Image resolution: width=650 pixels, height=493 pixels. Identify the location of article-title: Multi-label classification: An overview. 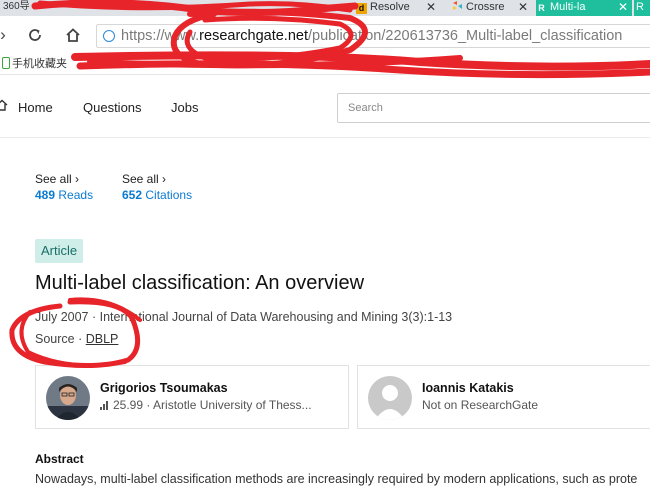
(200, 283).